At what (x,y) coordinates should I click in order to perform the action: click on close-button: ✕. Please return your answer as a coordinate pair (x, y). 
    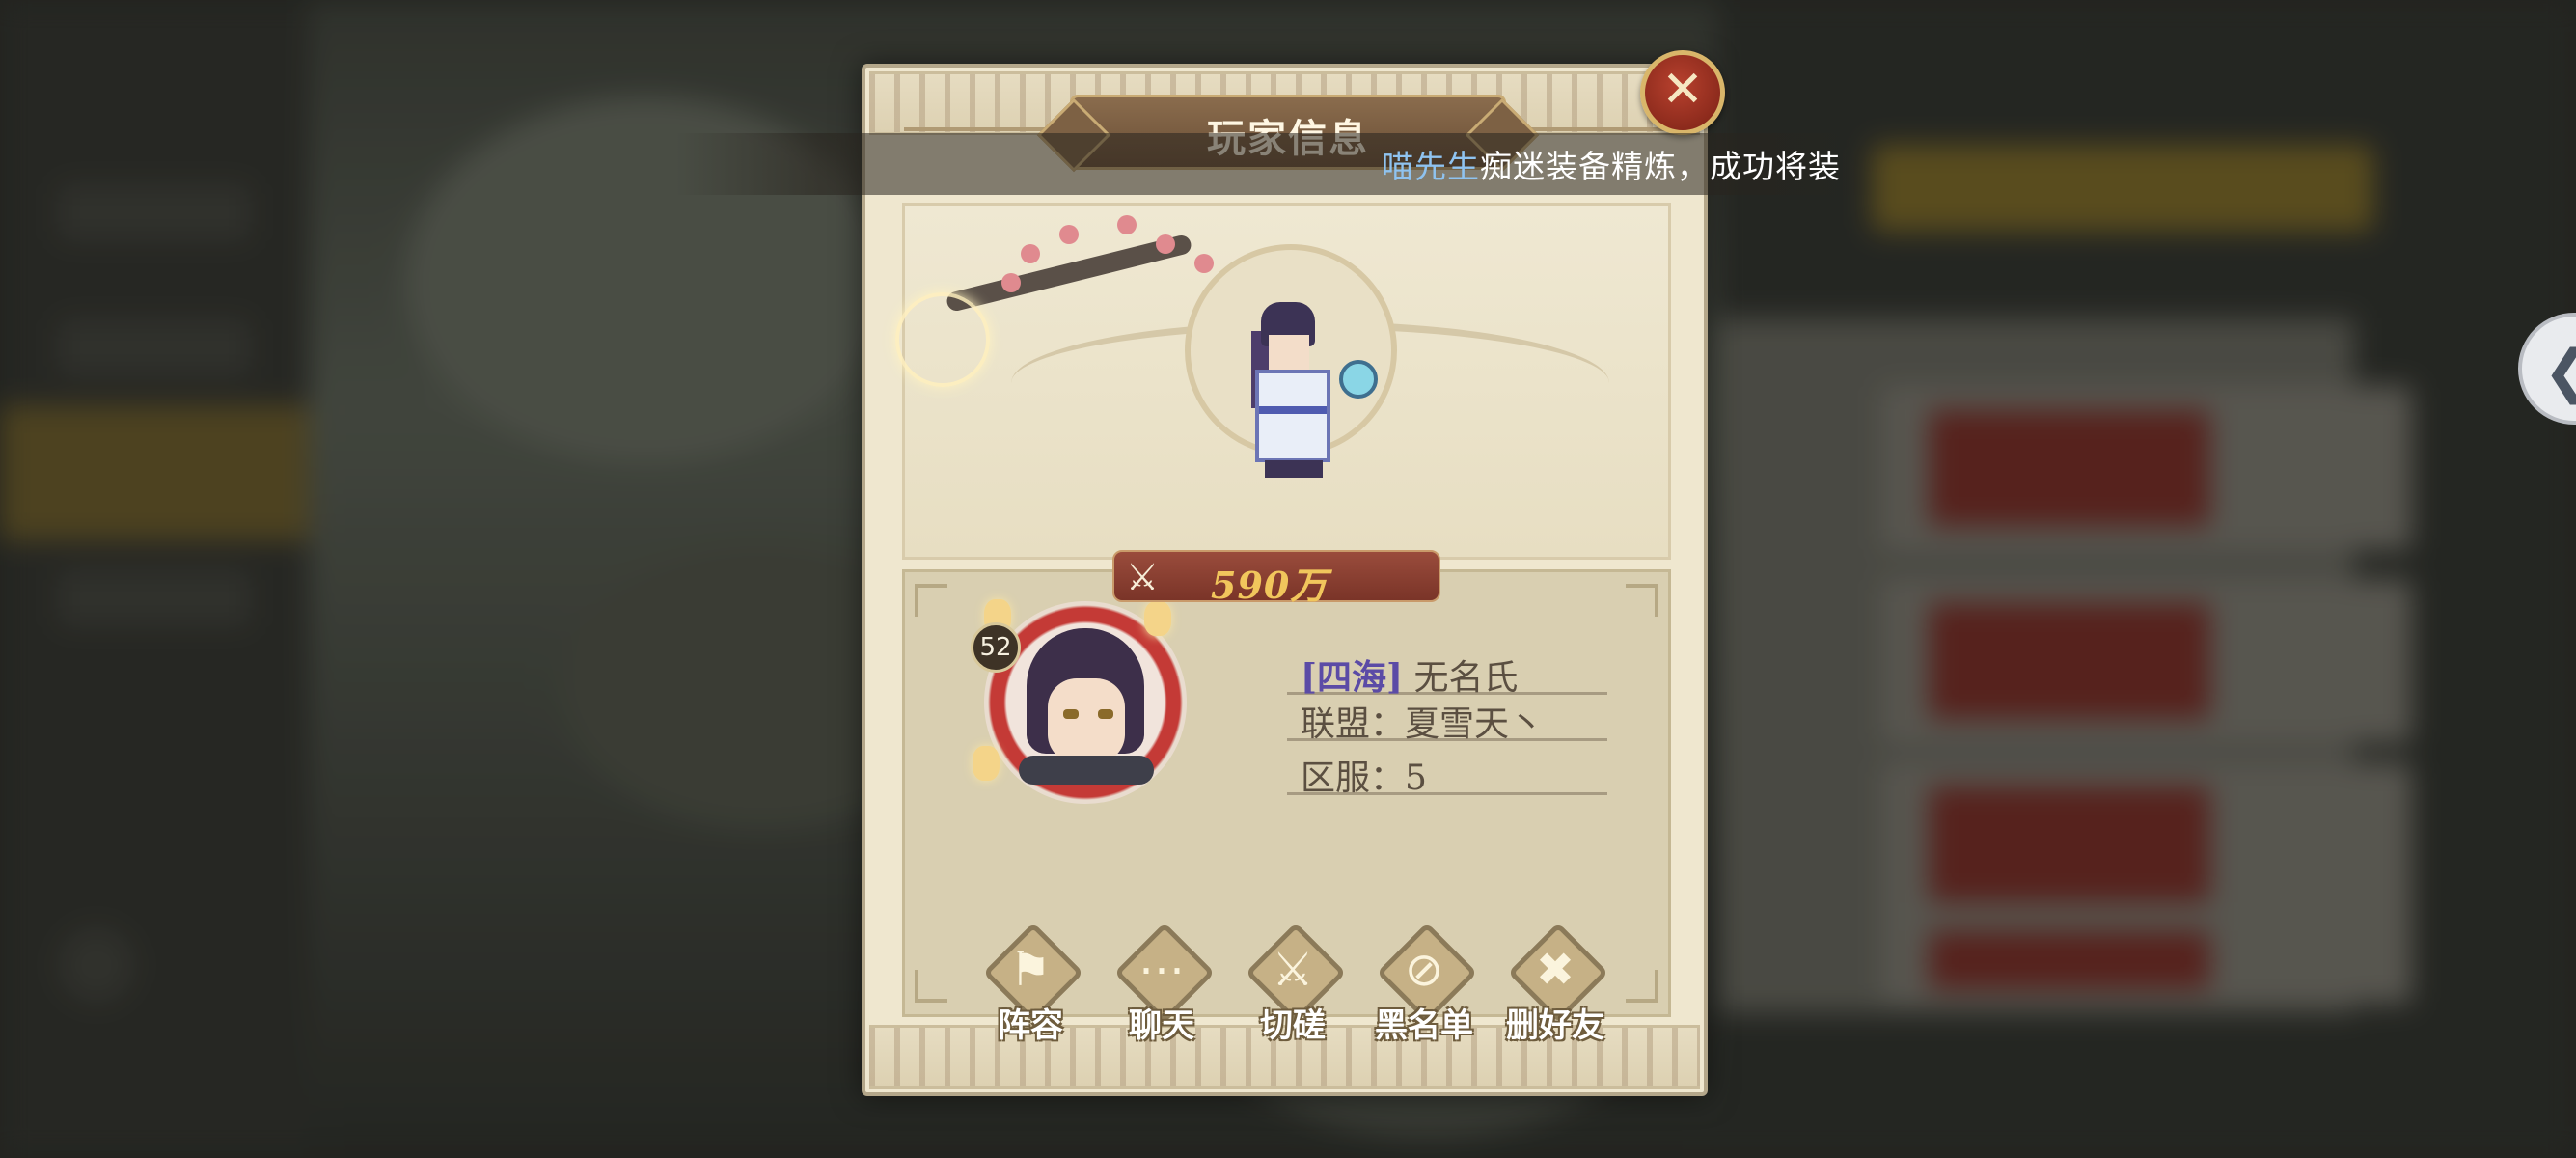
    Looking at the image, I should click on (1682, 92).